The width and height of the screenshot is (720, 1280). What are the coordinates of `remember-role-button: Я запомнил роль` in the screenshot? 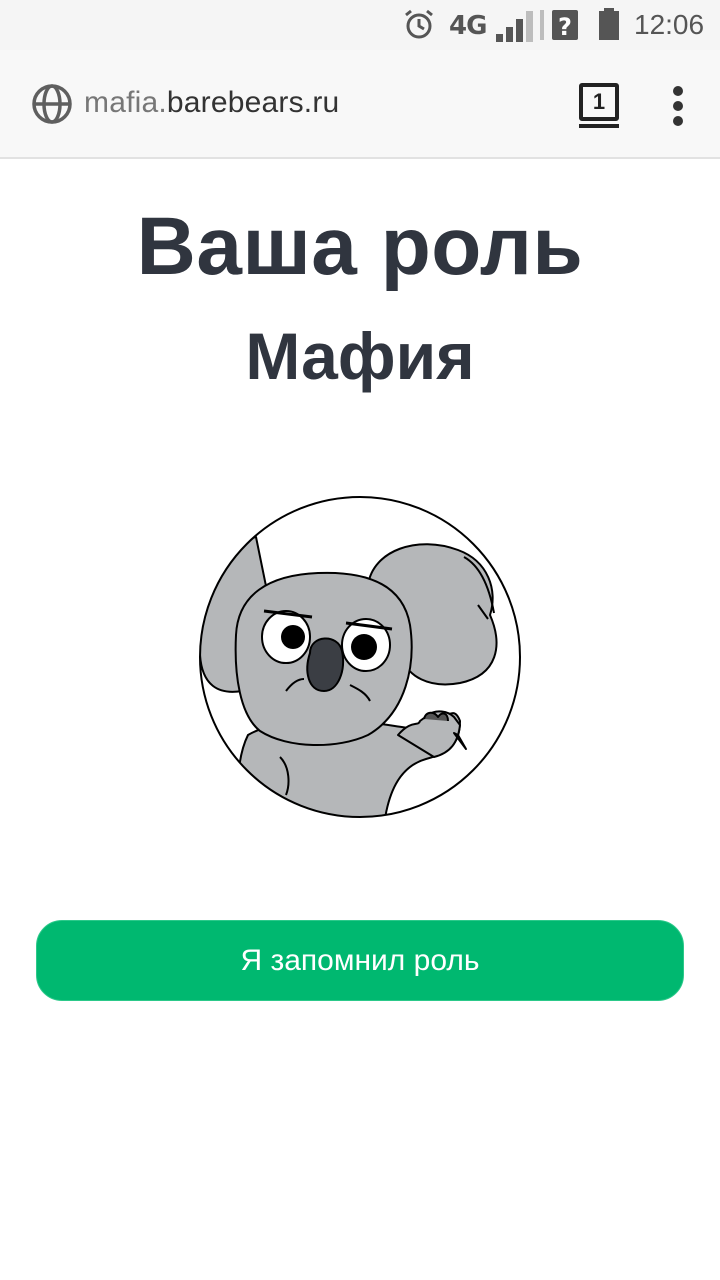 It's located at (360, 960).